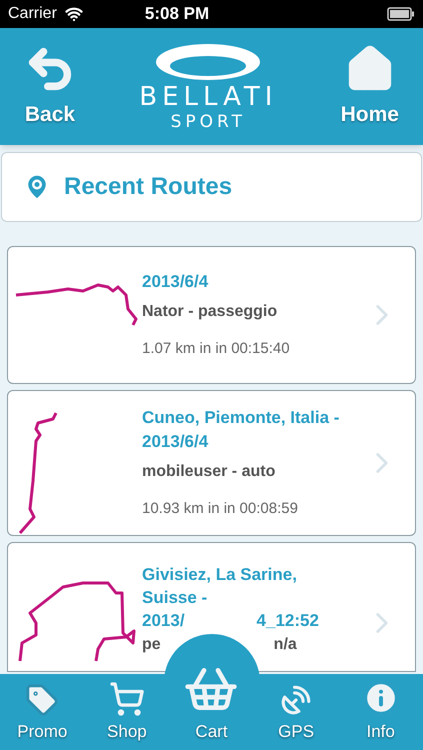 This screenshot has height=750, width=423. What do you see at coordinates (241, 429) in the screenshot?
I see `route-title: Cuneo, Piemonte, Italia - 2013/6/4` at bounding box center [241, 429].